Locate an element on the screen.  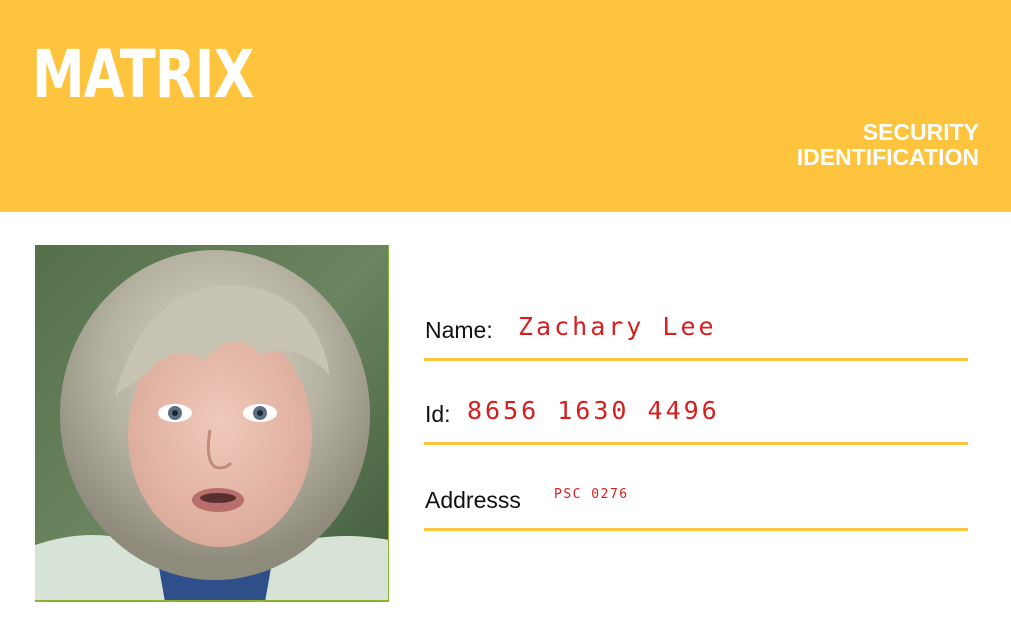
document-type-line-2: IDENTIFICATION is located at coordinates (887, 157).